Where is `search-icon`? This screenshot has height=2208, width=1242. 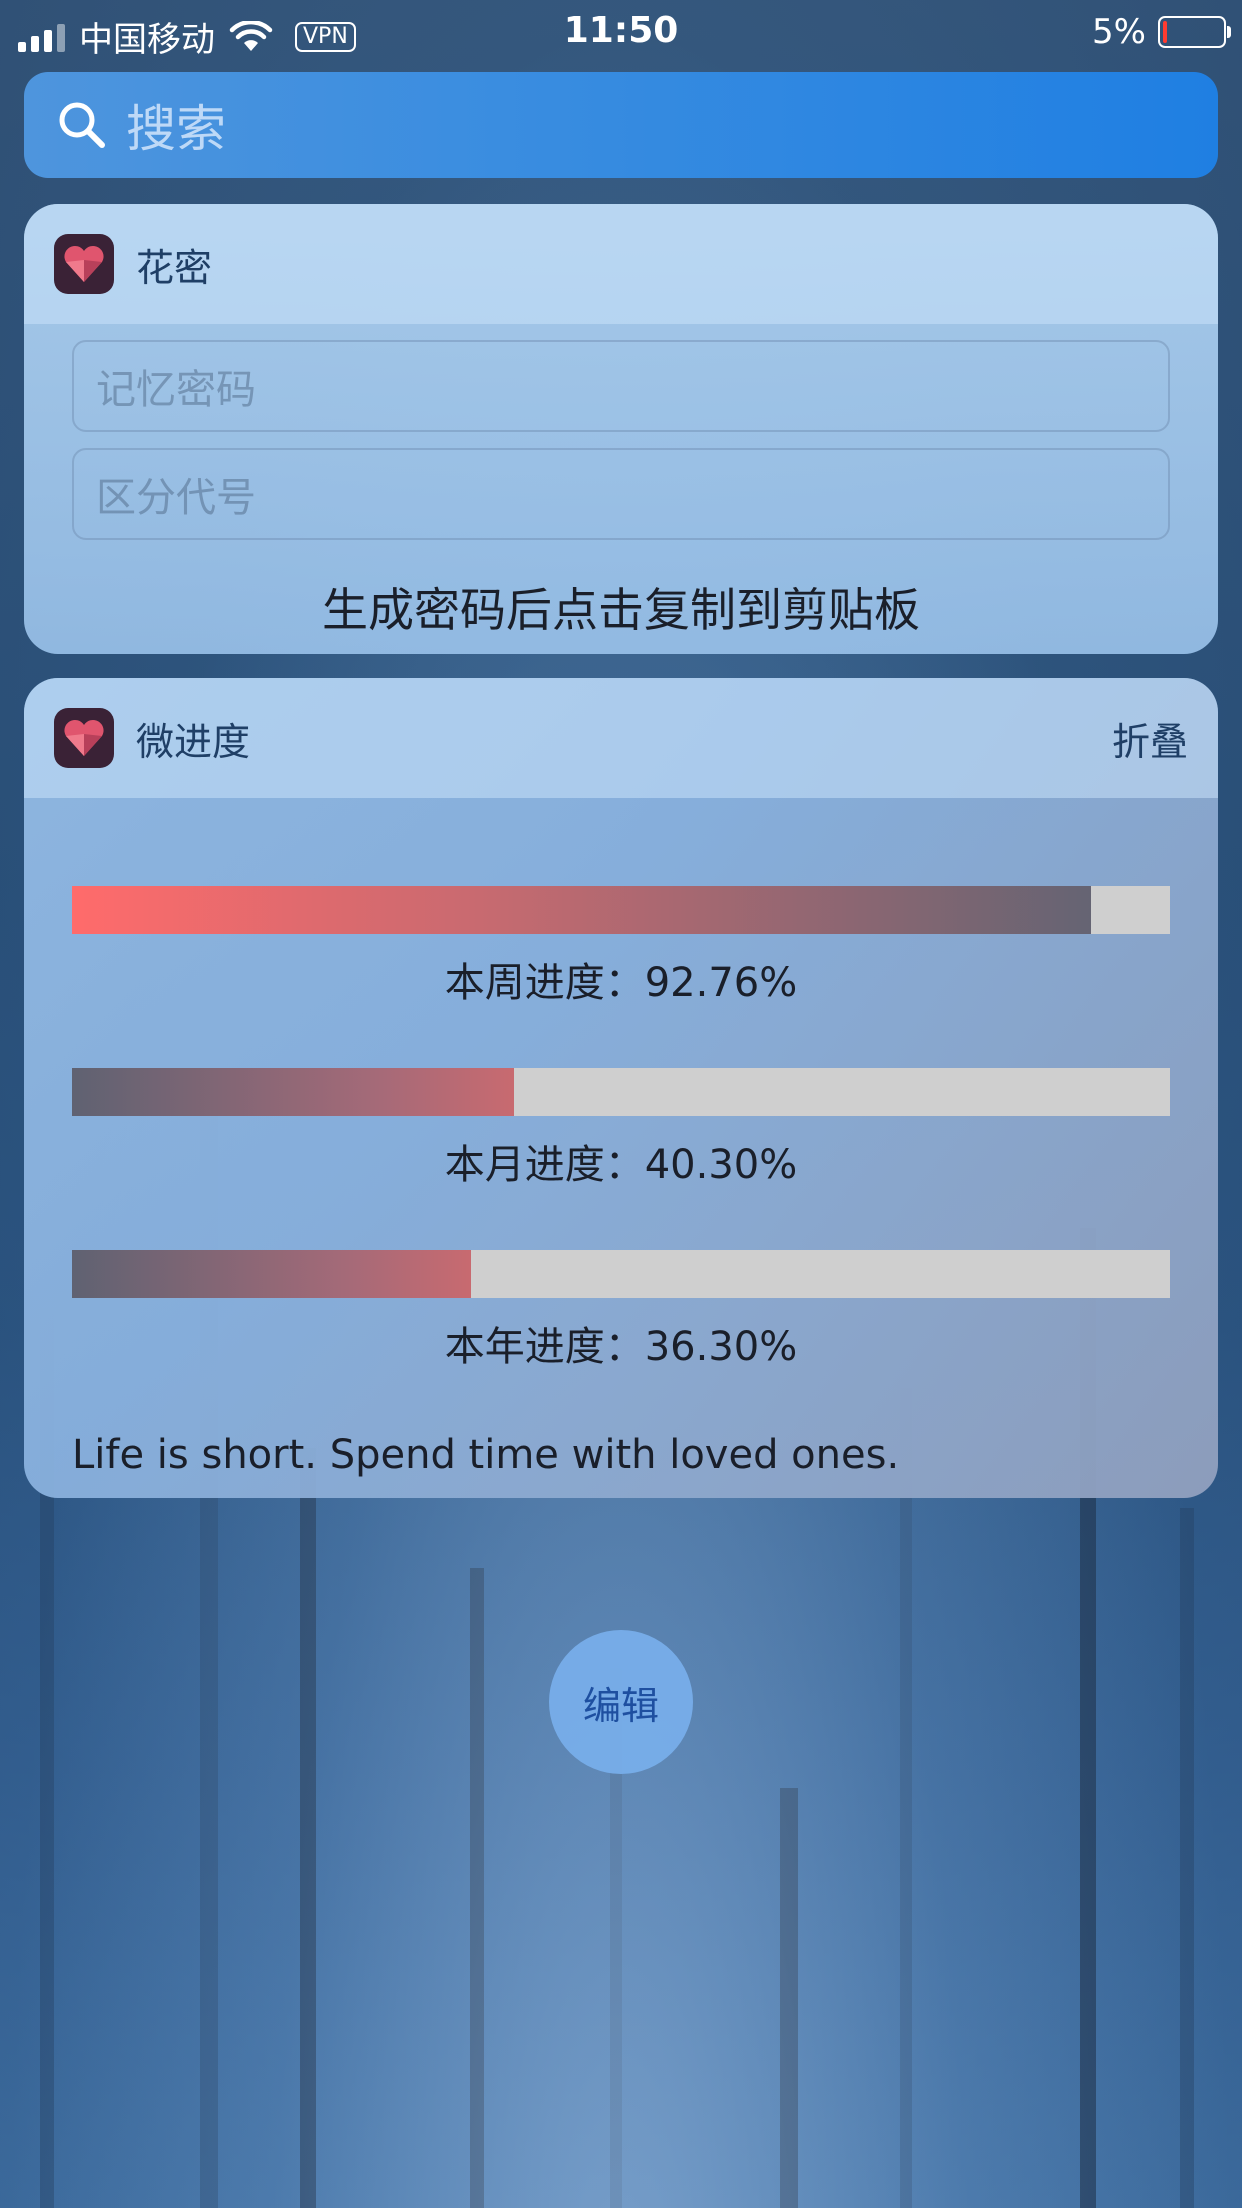
search-icon is located at coordinates (82, 125).